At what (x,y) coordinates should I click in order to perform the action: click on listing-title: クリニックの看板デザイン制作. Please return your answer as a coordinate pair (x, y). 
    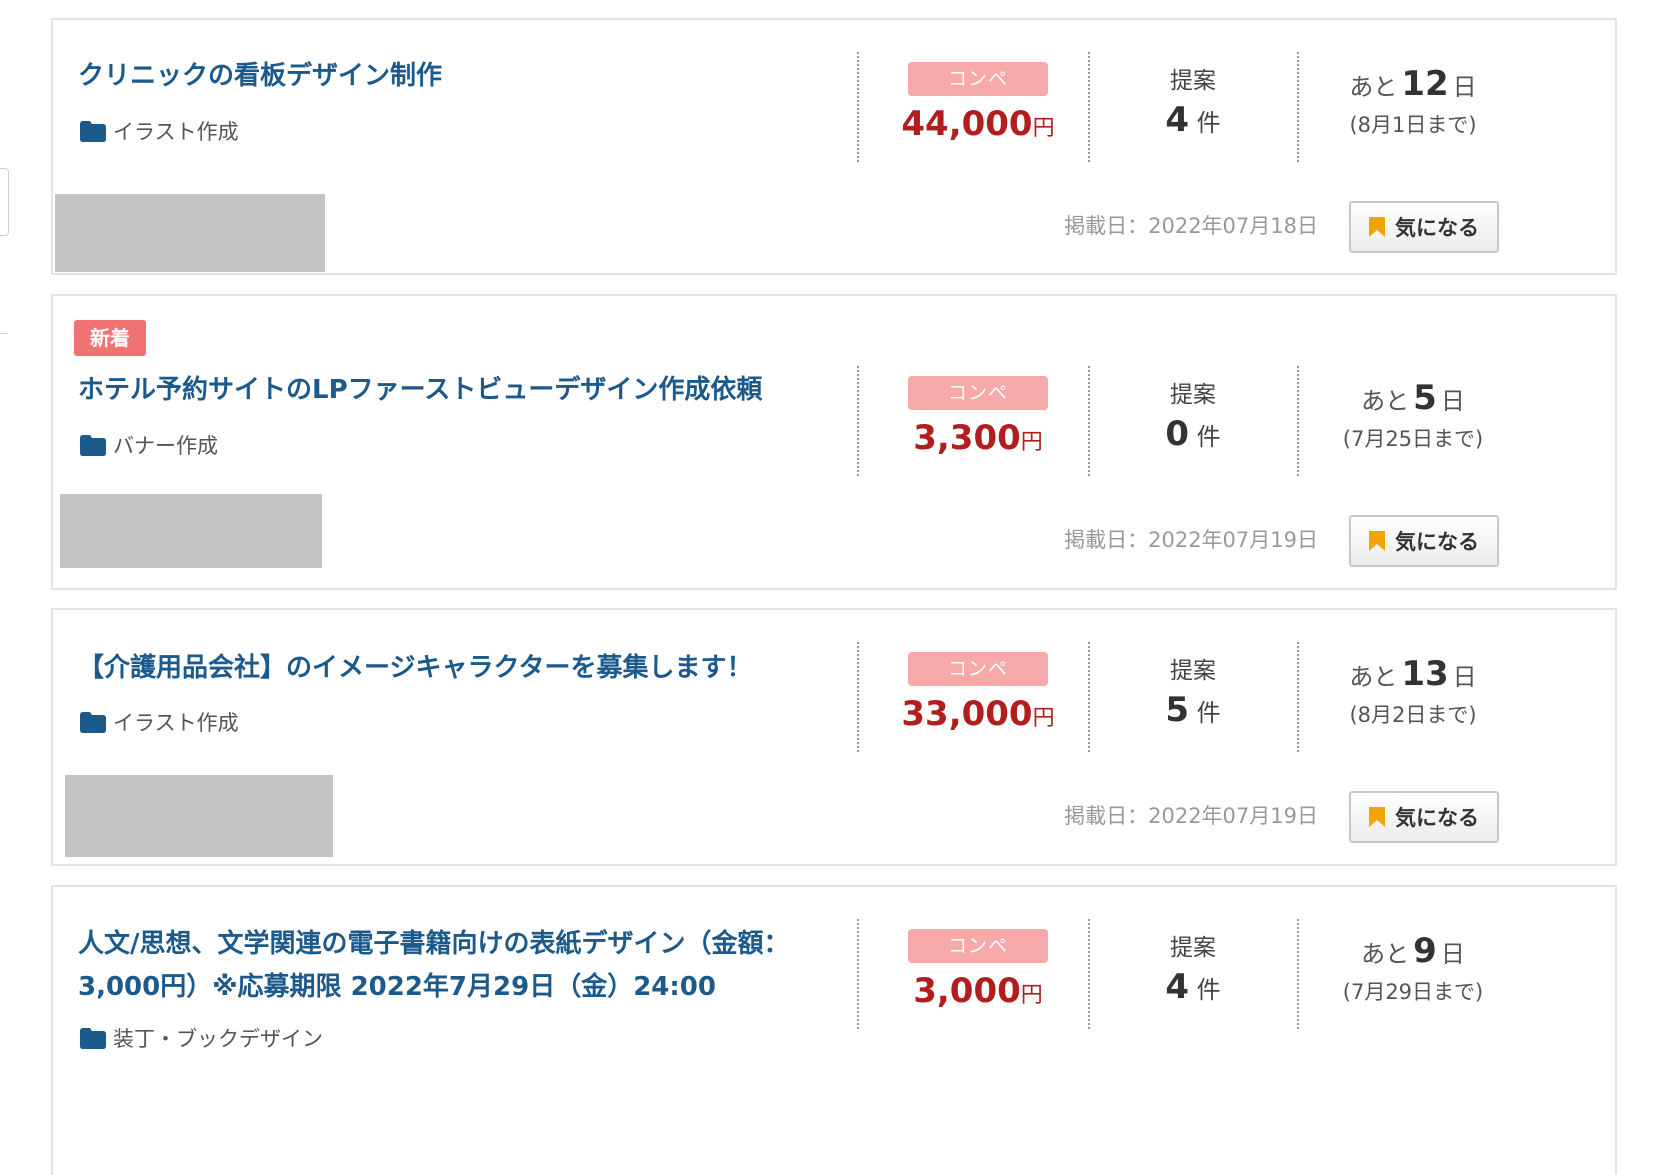
    Looking at the image, I should click on (458, 76).